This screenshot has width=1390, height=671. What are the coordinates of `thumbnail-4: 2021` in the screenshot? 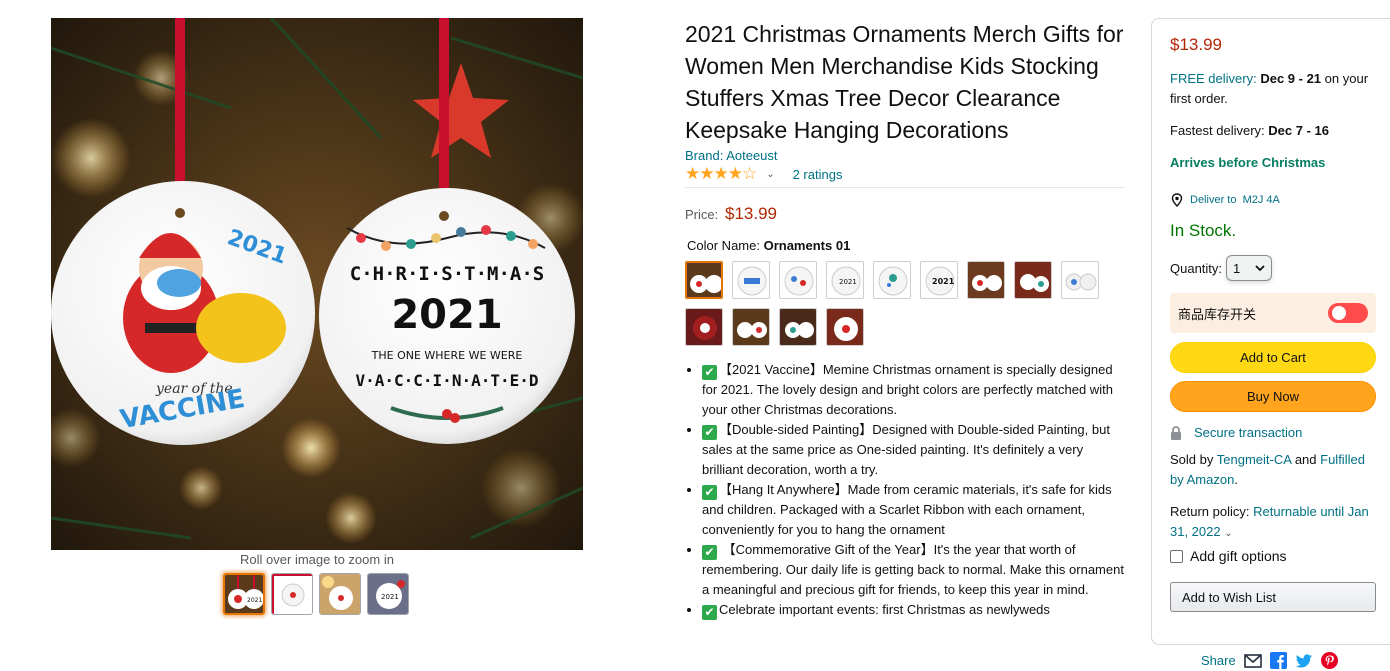 It's located at (388, 594).